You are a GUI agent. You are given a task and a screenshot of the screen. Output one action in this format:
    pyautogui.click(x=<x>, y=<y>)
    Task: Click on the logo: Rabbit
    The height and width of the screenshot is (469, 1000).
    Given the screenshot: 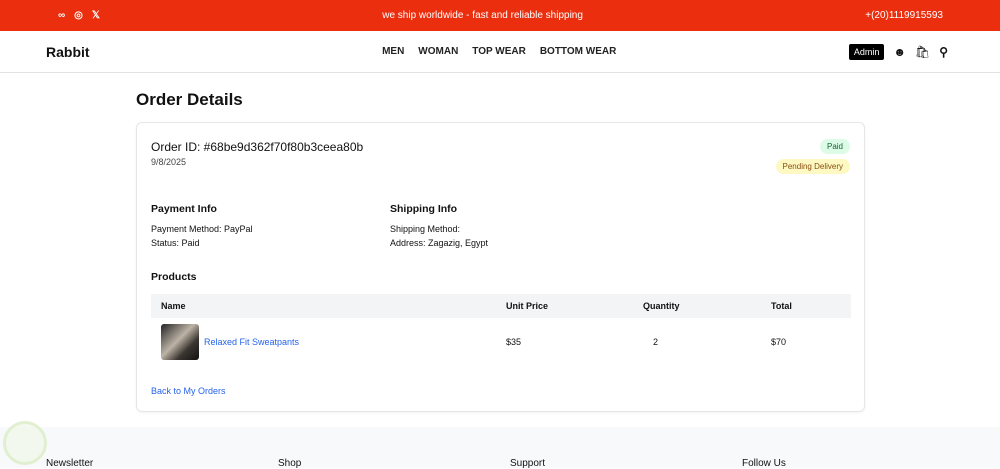 What is the action you would take?
    pyautogui.click(x=68, y=52)
    